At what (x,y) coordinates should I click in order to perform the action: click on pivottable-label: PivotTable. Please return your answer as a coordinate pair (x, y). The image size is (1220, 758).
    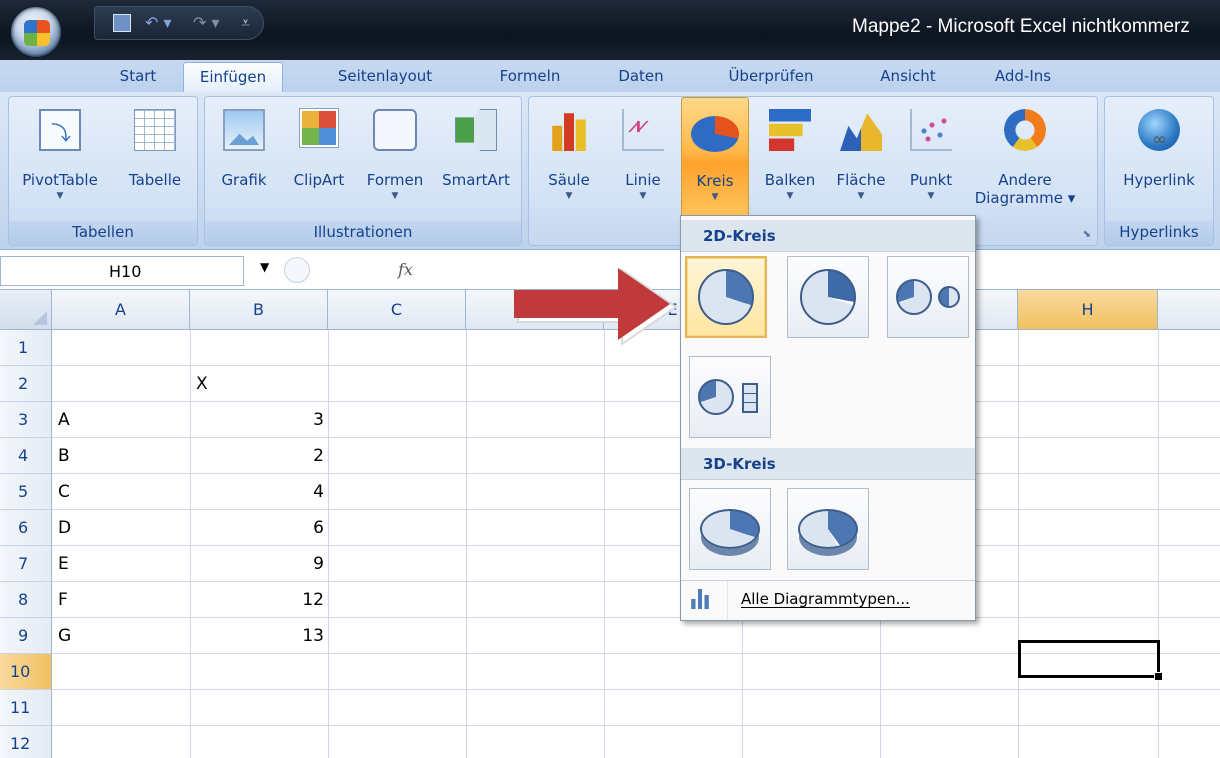
    Looking at the image, I should click on (60, 180).